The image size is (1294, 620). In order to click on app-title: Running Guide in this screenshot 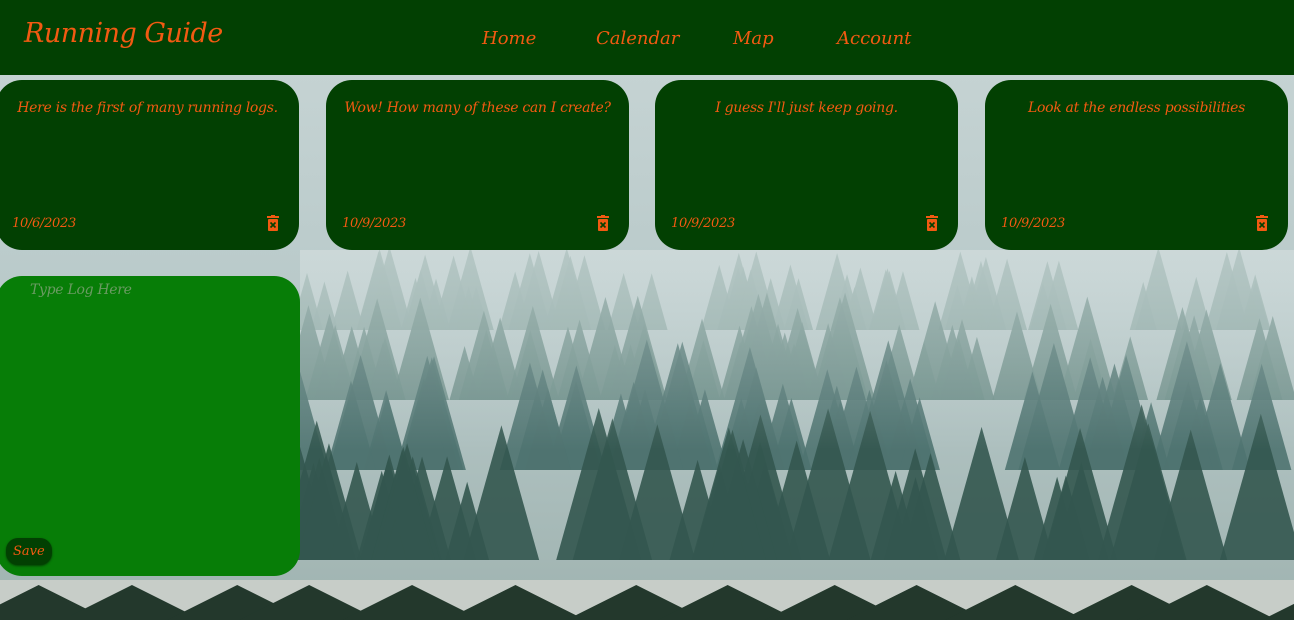, I will do `click(123, 33)`.